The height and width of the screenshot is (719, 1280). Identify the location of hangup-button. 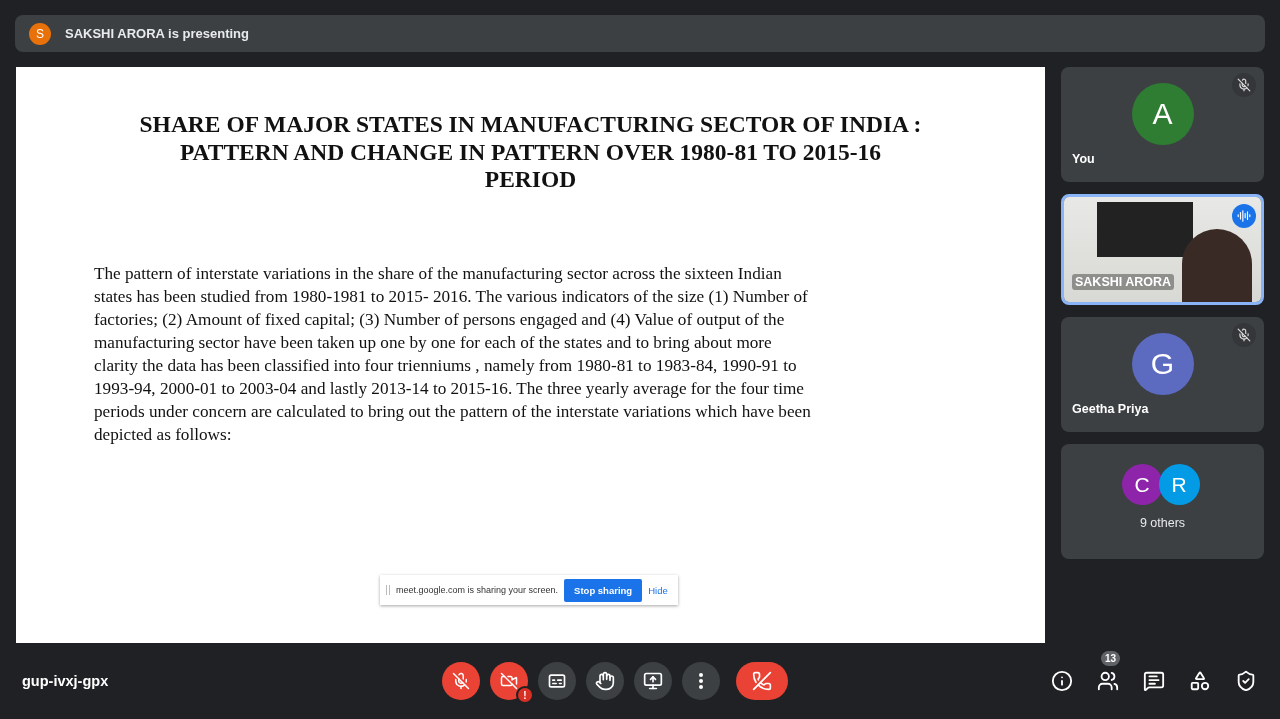
(762, 681).